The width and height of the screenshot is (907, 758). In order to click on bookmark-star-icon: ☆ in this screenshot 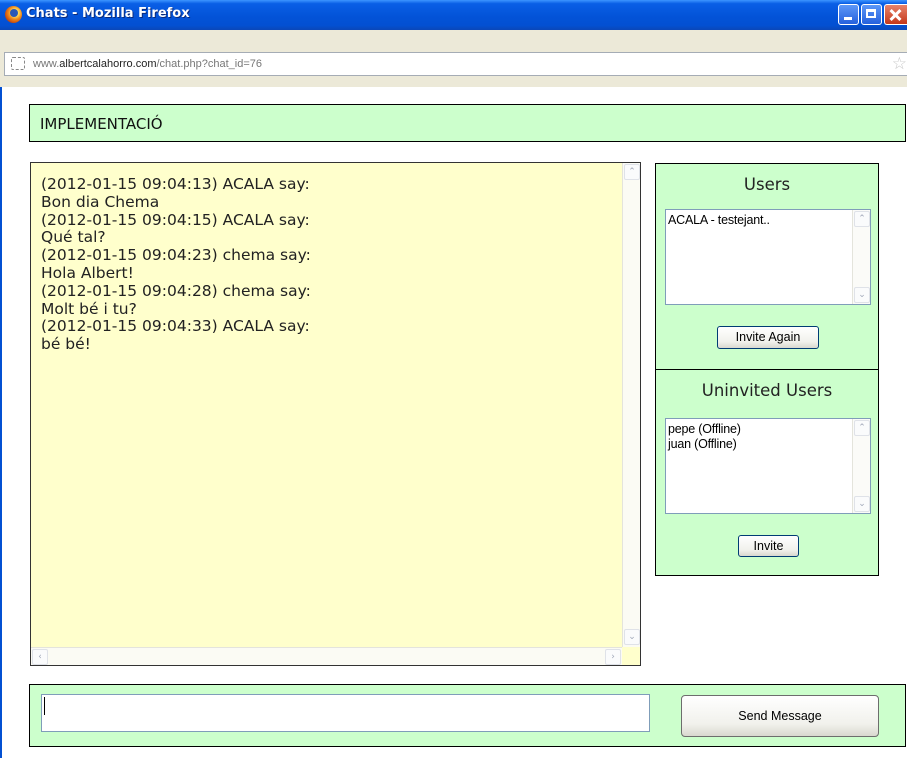, I will do `click(899, 64)`.